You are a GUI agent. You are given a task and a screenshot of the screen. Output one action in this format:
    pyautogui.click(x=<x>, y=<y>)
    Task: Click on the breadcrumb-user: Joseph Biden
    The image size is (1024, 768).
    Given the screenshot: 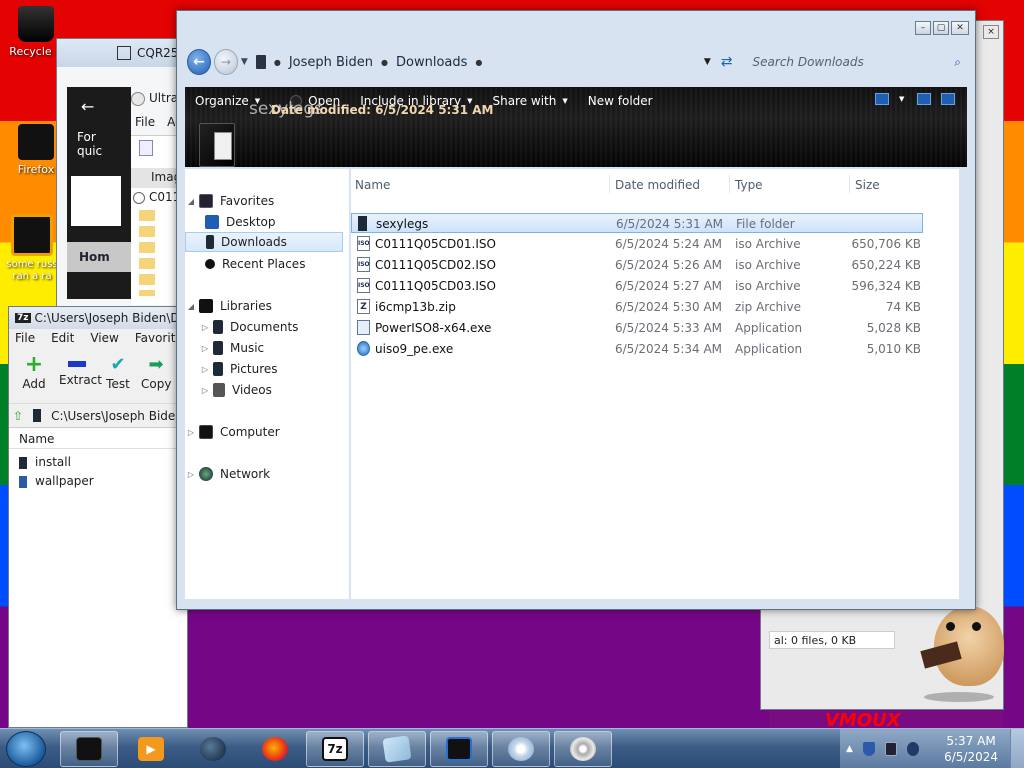 What is the action you would take?
    pyautogui.click(x=331, y=62)
    